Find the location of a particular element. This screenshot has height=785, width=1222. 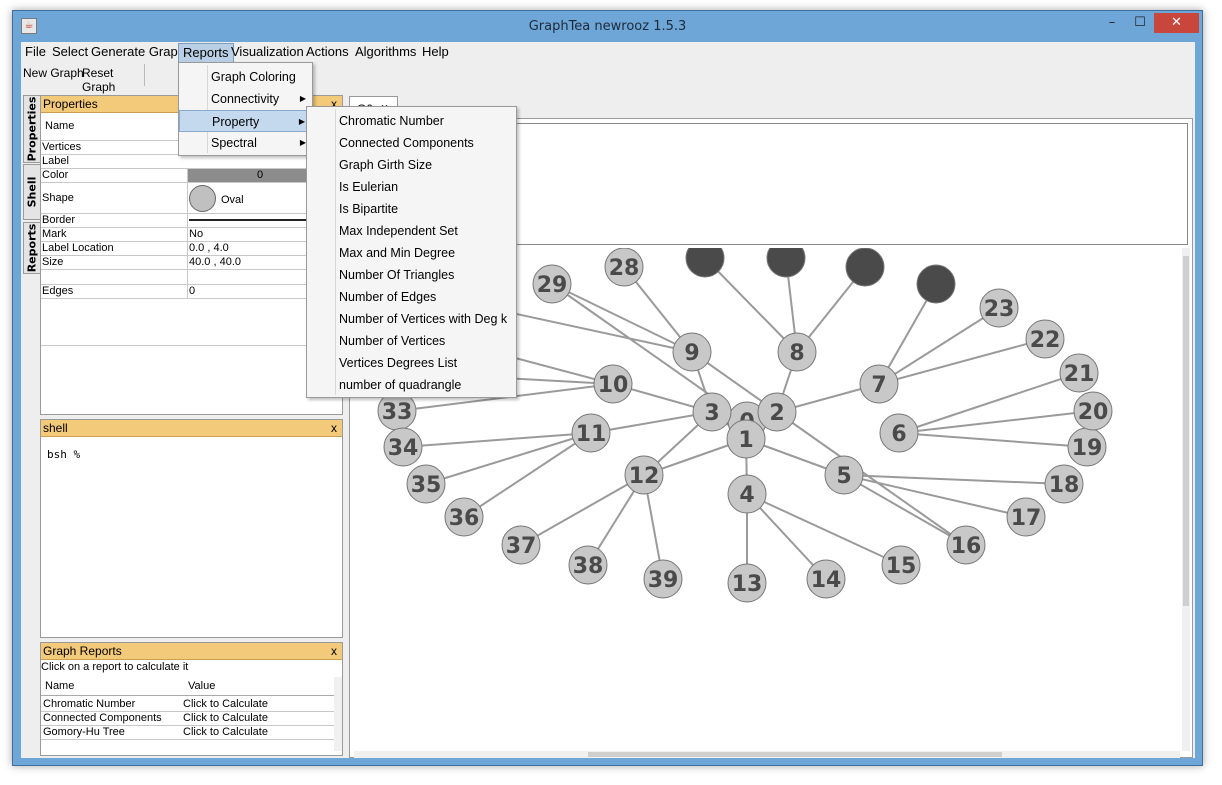

prop-value: No is located at coordinates (196, 234).